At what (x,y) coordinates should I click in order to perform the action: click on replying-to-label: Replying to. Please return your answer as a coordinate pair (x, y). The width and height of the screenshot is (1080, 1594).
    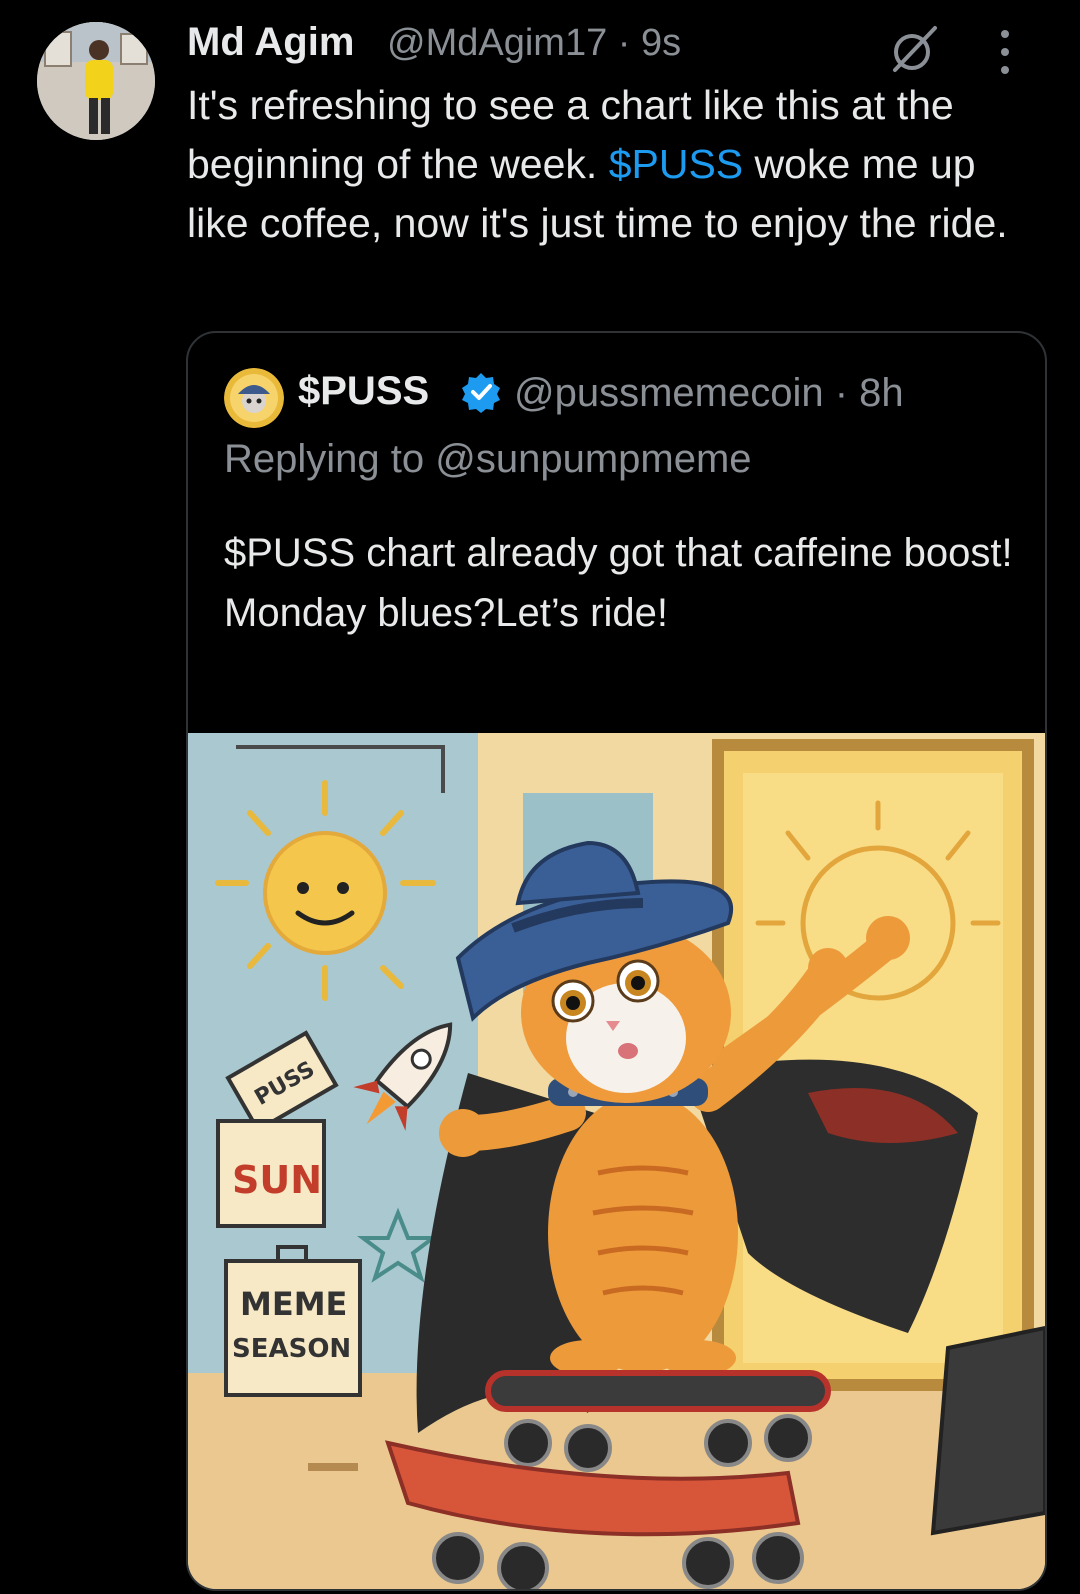
    Looking at the image, I should click on (324, 459).